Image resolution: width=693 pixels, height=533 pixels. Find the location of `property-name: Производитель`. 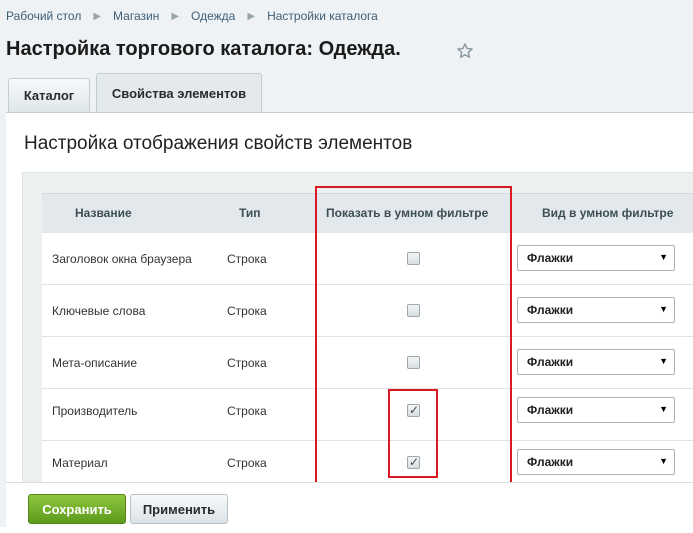

property-name: Производитель is located at coordinates (95, 411).